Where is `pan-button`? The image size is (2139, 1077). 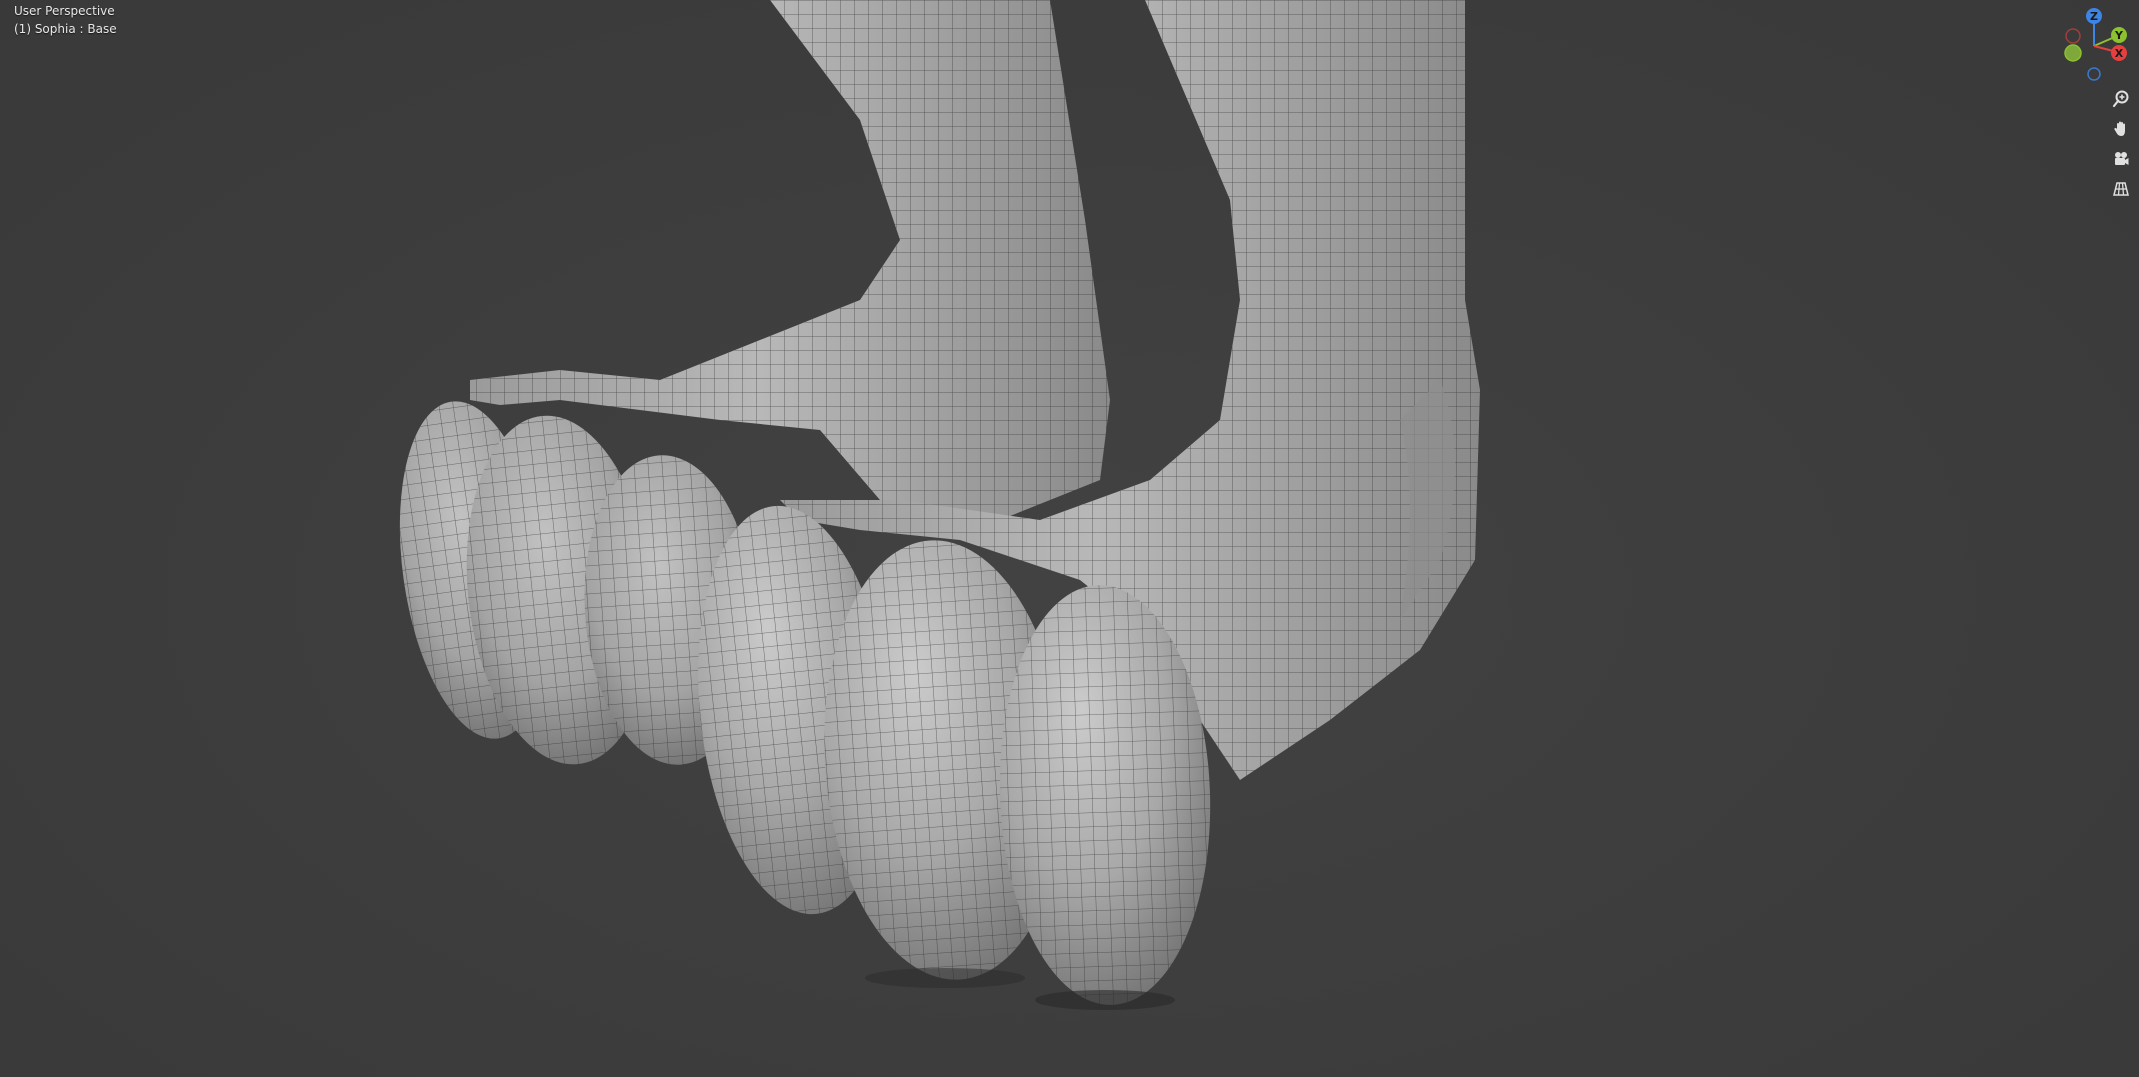 pan-button is located at coordinates (2121, 129).